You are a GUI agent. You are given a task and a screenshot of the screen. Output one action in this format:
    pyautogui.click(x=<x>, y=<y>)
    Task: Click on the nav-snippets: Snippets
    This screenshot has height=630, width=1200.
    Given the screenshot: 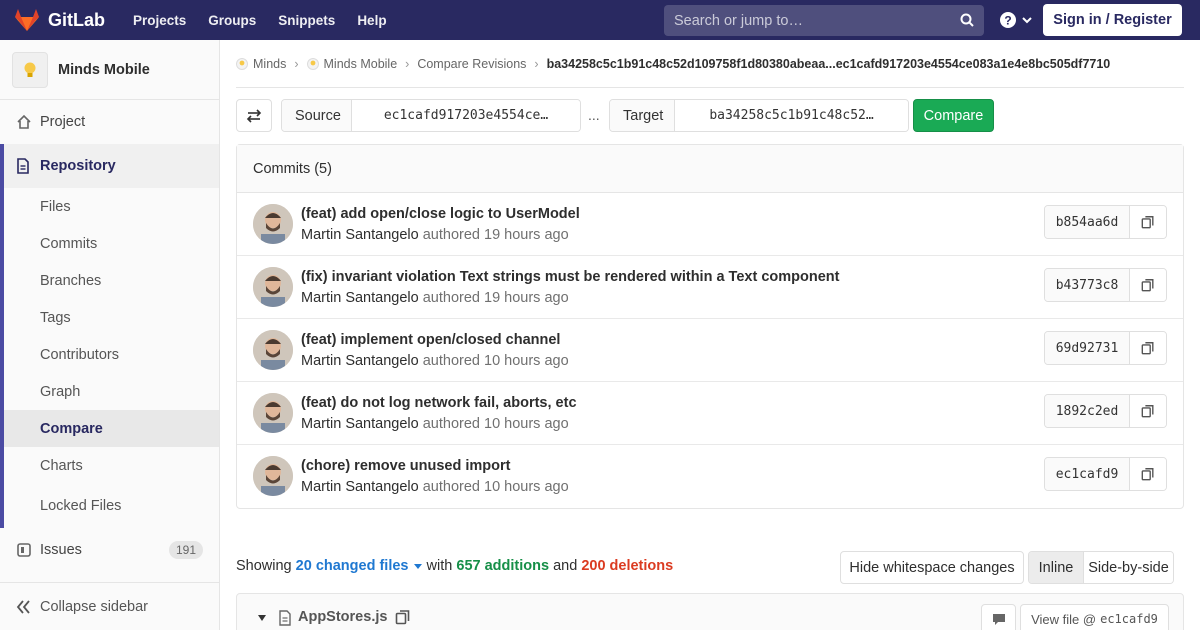 What is the action you would take?
    pyautogui.click(x=306, y=20)
    